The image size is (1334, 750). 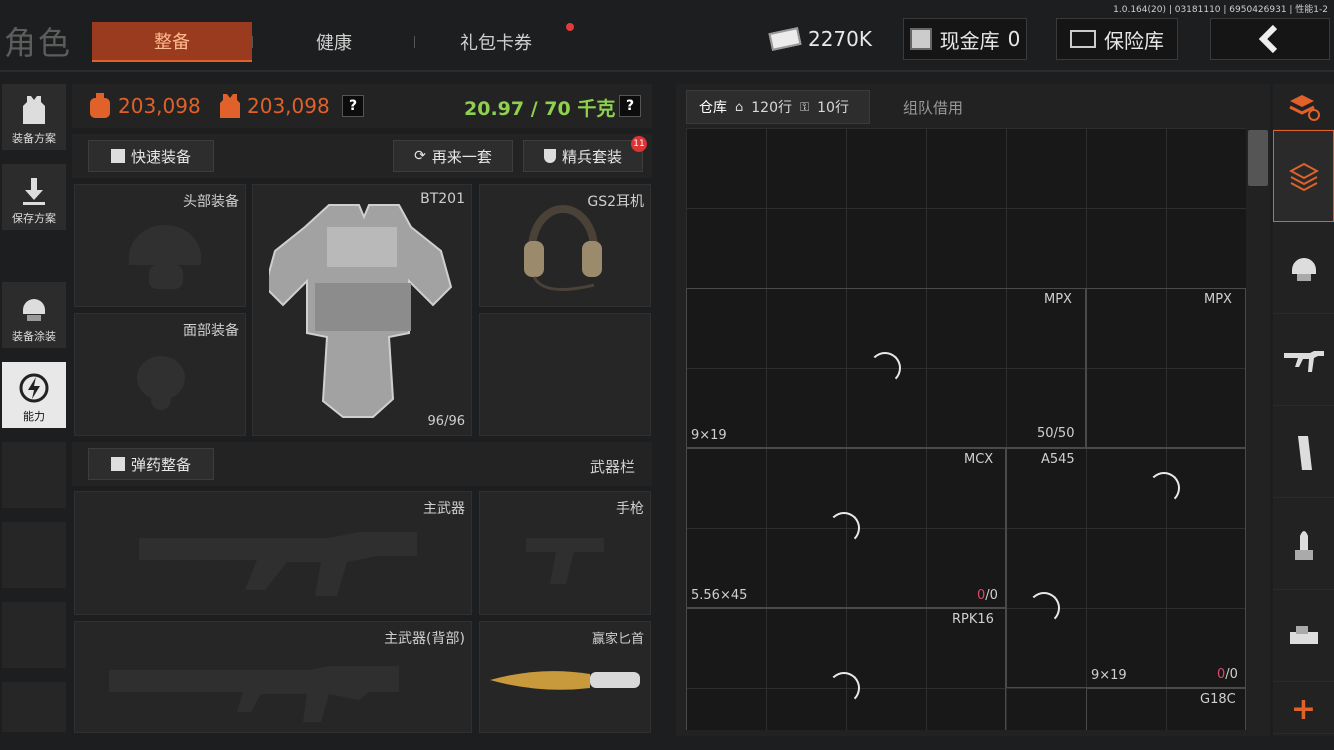 I want to click on quick-equip-button: 快速装备, so click(x=151, y=156).